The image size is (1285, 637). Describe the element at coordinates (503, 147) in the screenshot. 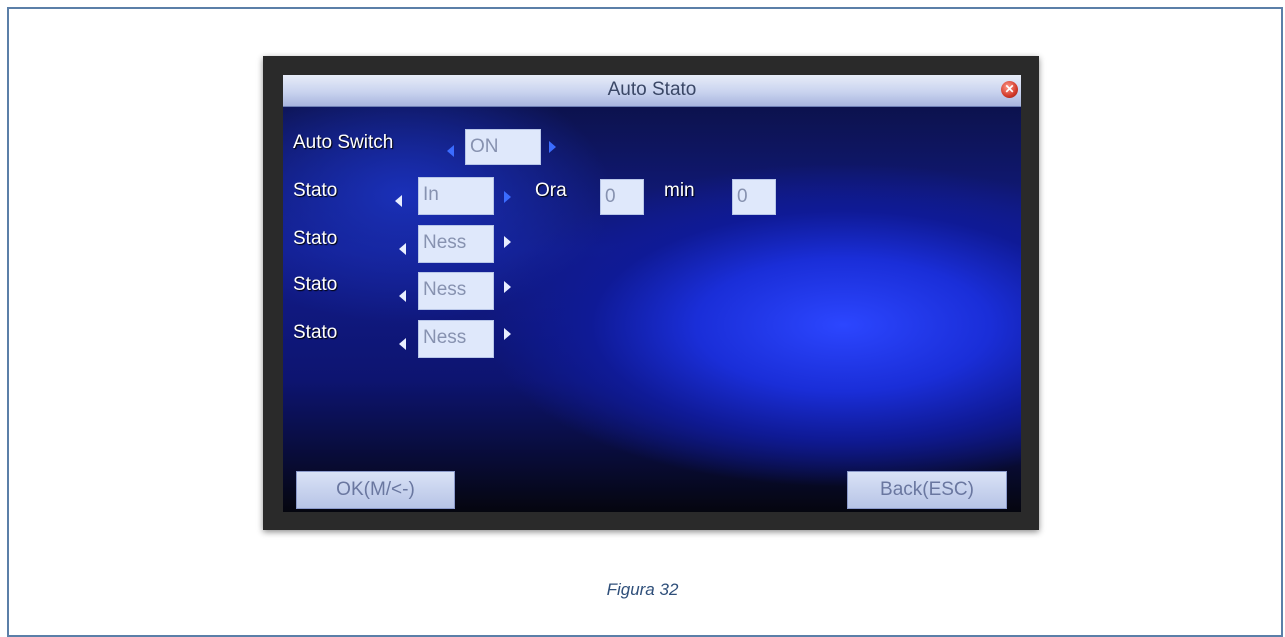

I see `auto-switch-value-field: ON` at that location.